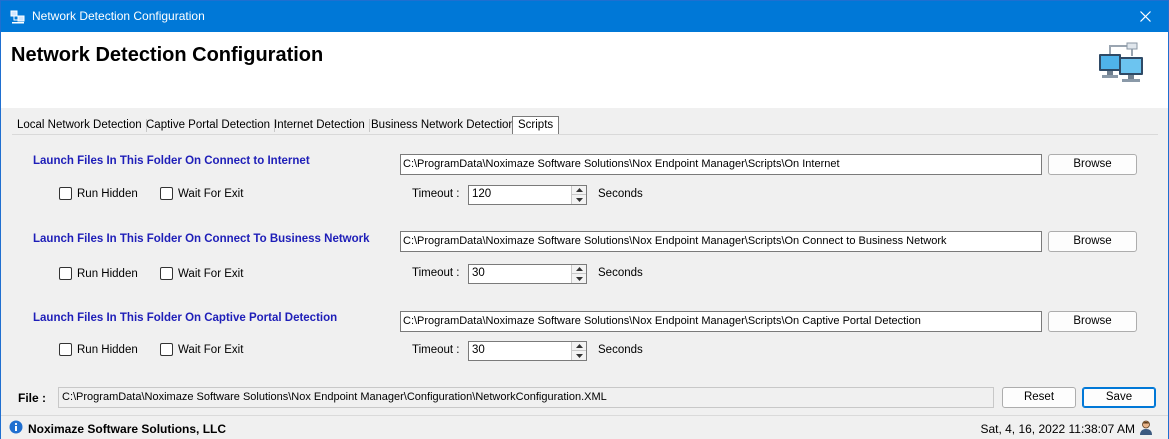 The height and width of the screenshot is (439, 1169). I want to click on browse-internet-button: Browse, so click(1092, 164).